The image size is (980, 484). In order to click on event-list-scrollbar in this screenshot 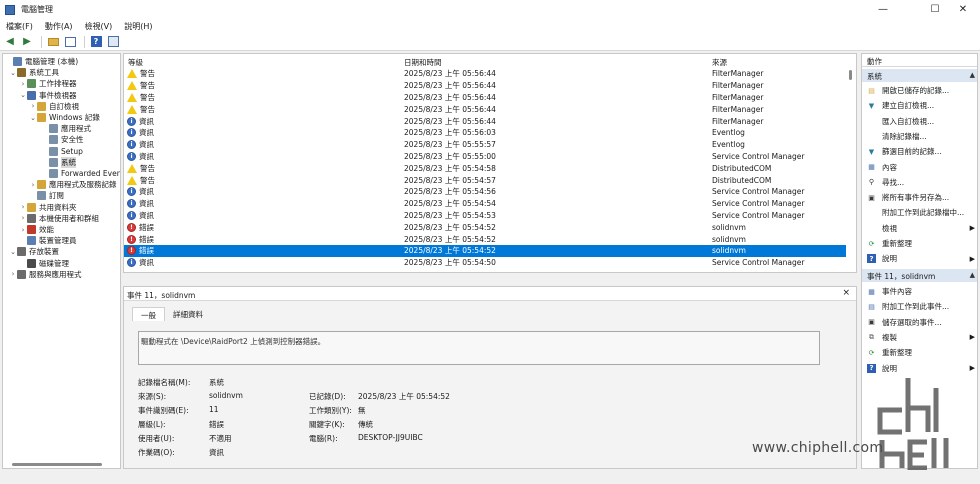, I will do `click(851, 169)`.